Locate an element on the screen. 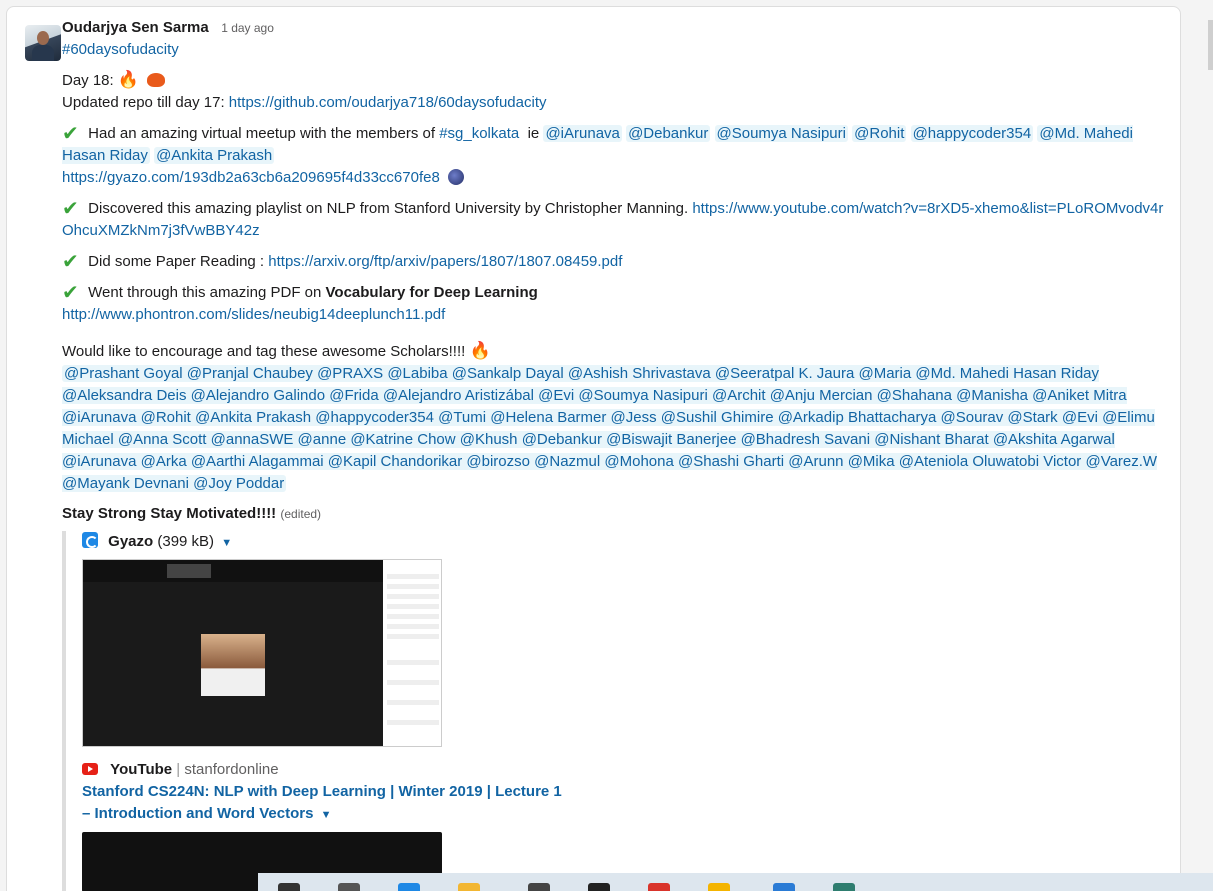 The height and width of the screenshot is (891, 1213). avatar-head is located at coordinates (43, 38).